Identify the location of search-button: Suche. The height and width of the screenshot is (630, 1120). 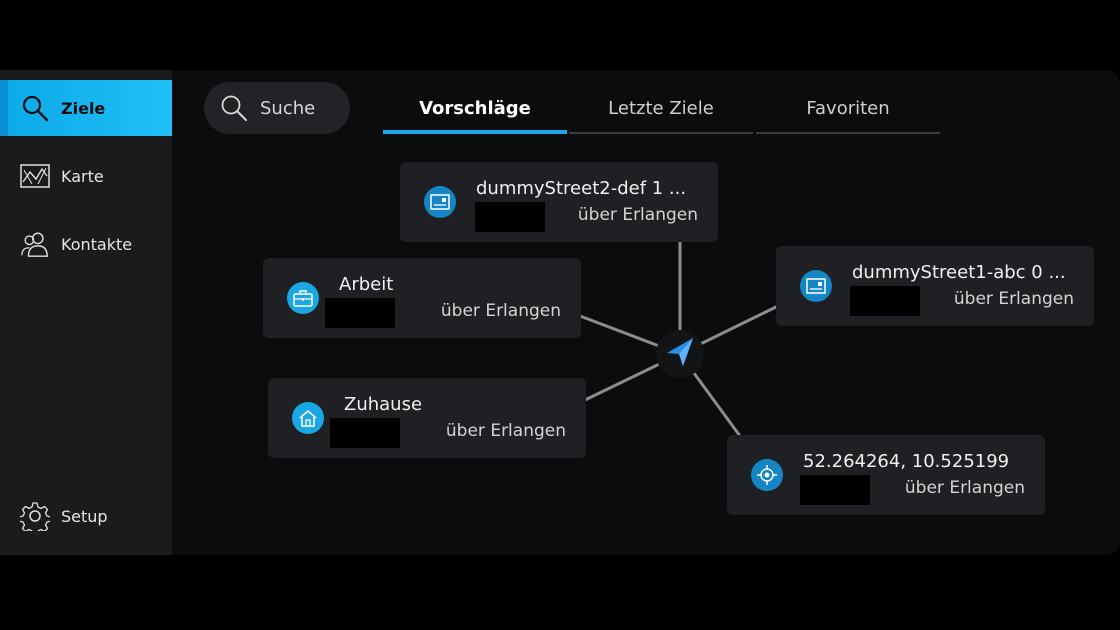
(277, 108).